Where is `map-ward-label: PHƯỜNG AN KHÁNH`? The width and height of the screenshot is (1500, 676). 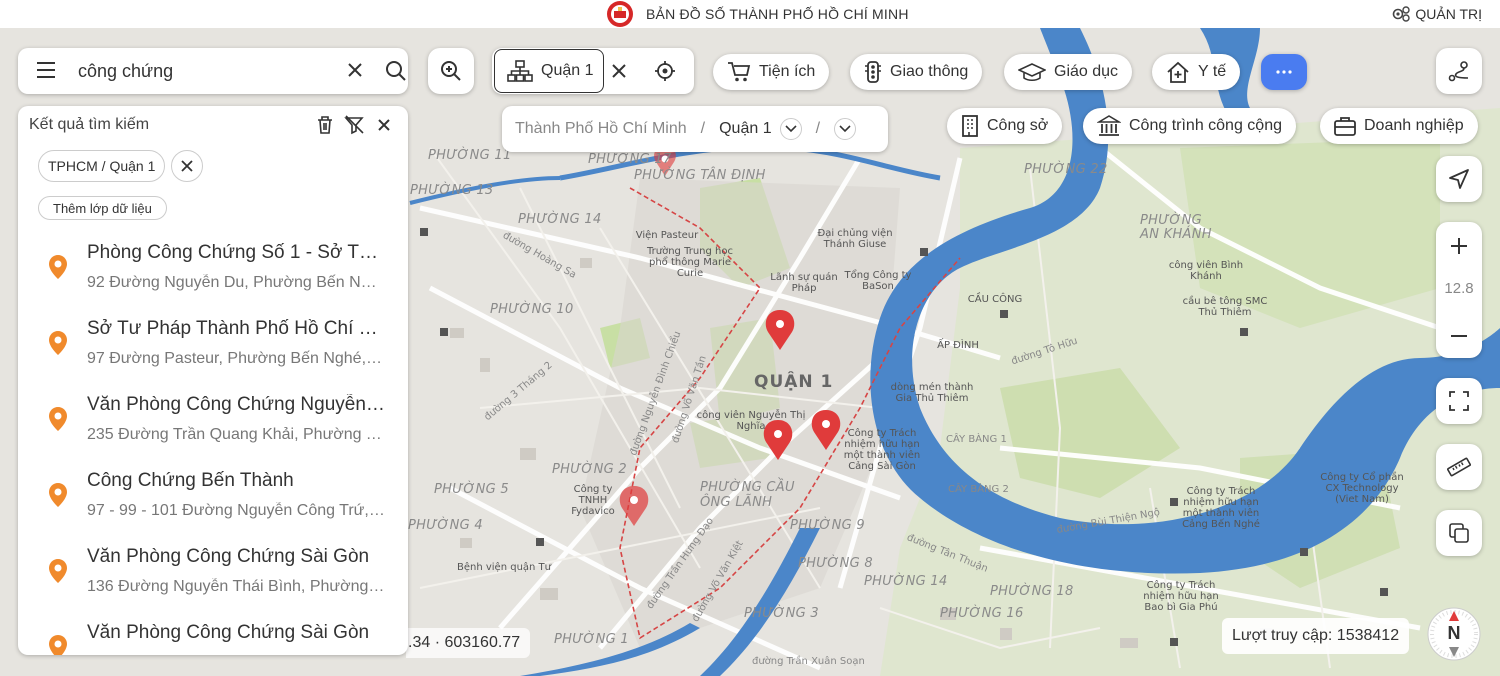
map-ward-label: PHƯỜNG AN KHÁNH is located at coordinates (1176, 227).